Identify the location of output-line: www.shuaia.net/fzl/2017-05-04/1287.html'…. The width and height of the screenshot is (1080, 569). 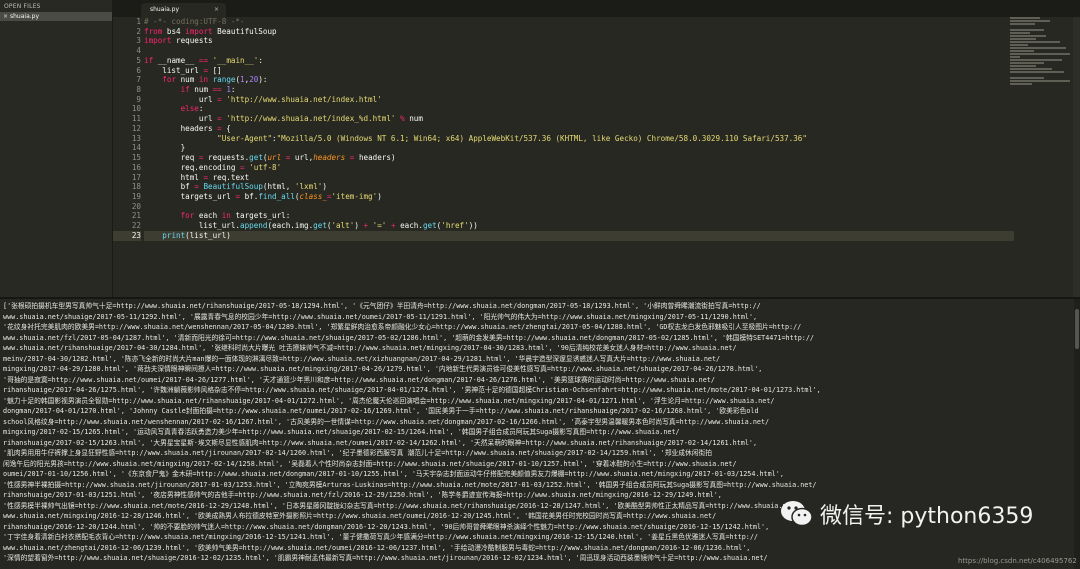
(408, 337).